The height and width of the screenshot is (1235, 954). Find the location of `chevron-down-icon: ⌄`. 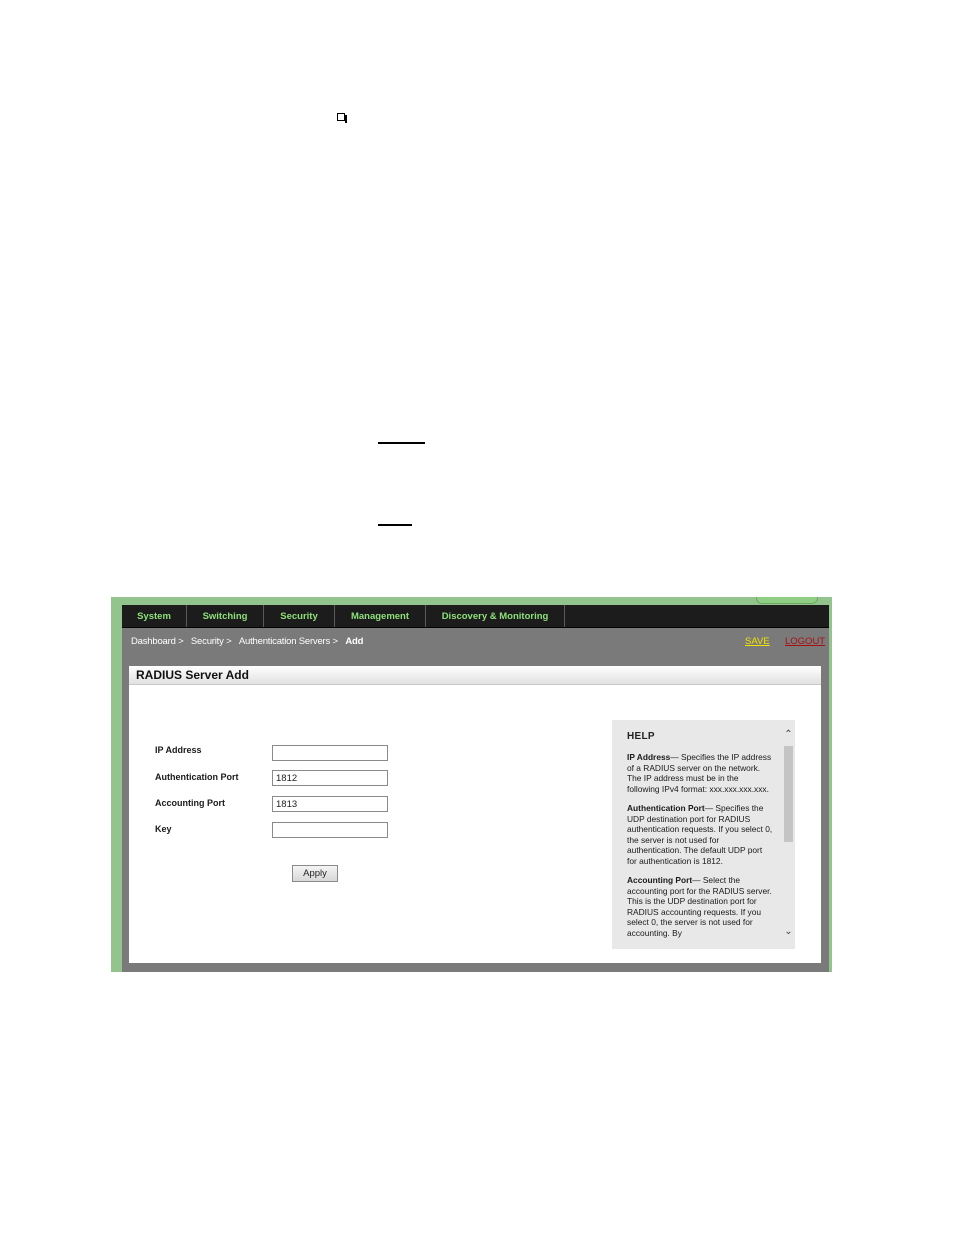

chevron-down-icon: ⌄ is located at coordinates (788, 931).